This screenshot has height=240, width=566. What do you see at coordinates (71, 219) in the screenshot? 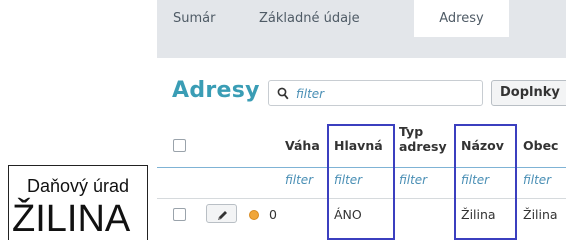
I see `tax-office-line2: ŽILINA` at bounding box center [71, 219].